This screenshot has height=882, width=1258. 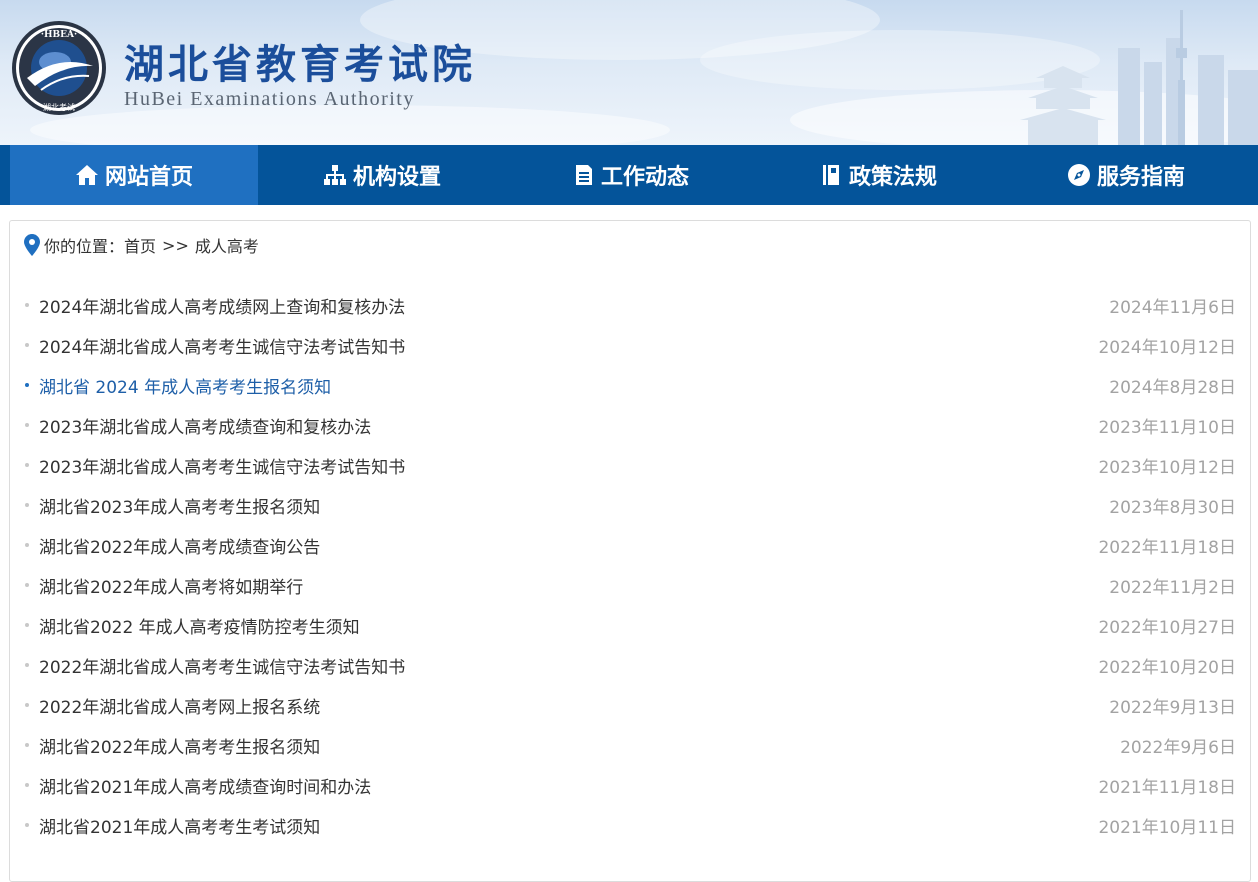 I want to click on article-date: 2024年8月28日, so click(x=1172, y=387).